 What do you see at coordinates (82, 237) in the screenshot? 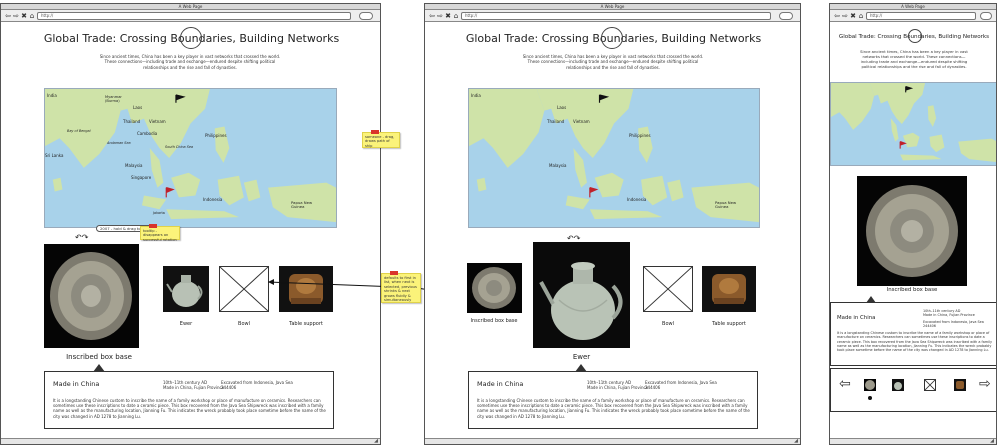
I see `rotate-glyph: ↶↷` at bounding box center [82, 237].